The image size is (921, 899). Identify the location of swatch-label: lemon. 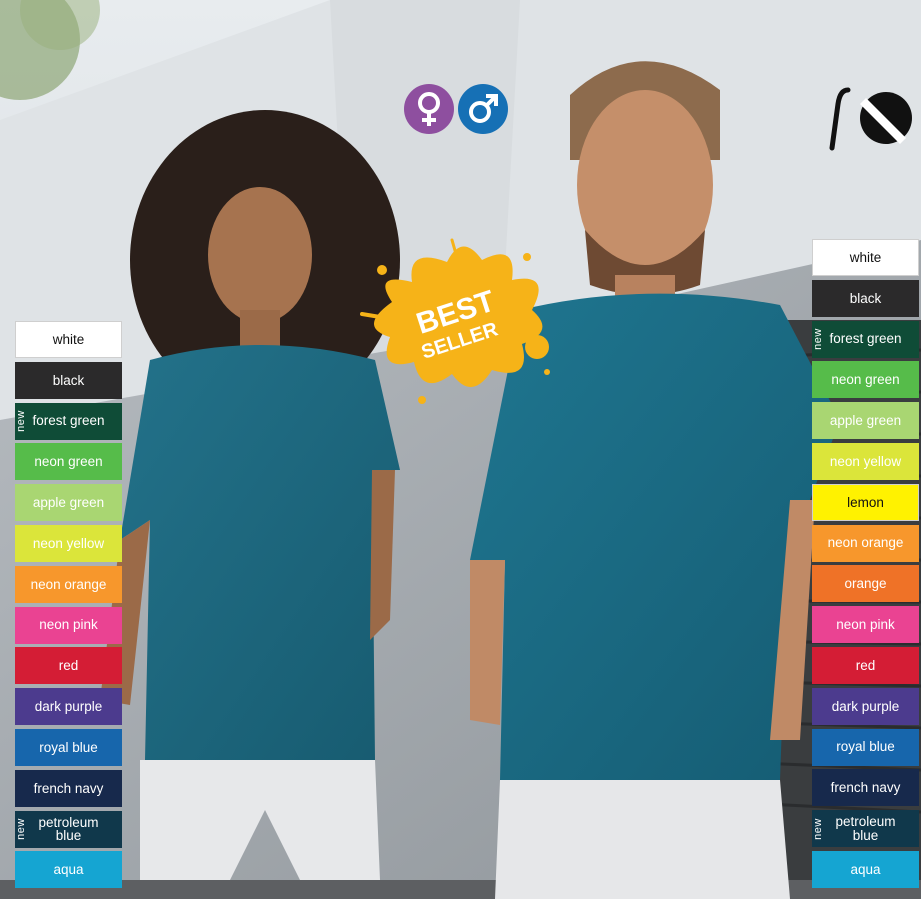
(865, 502).